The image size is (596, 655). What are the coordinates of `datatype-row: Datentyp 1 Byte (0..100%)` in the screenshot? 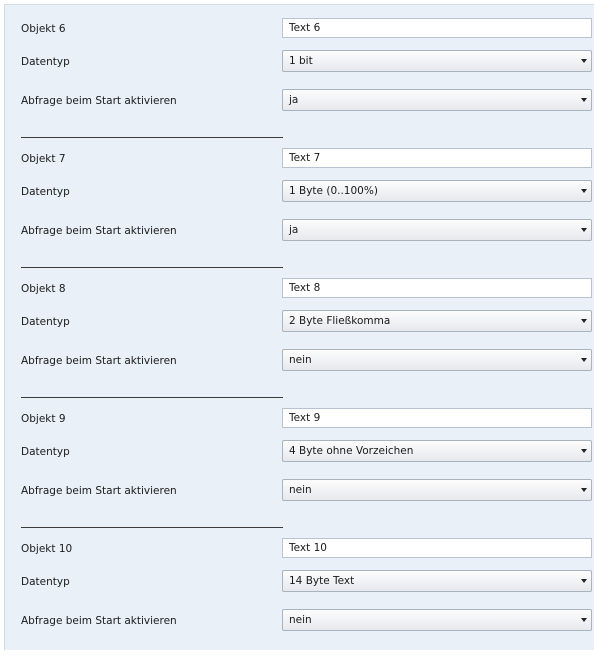 It's located at (300, 192).